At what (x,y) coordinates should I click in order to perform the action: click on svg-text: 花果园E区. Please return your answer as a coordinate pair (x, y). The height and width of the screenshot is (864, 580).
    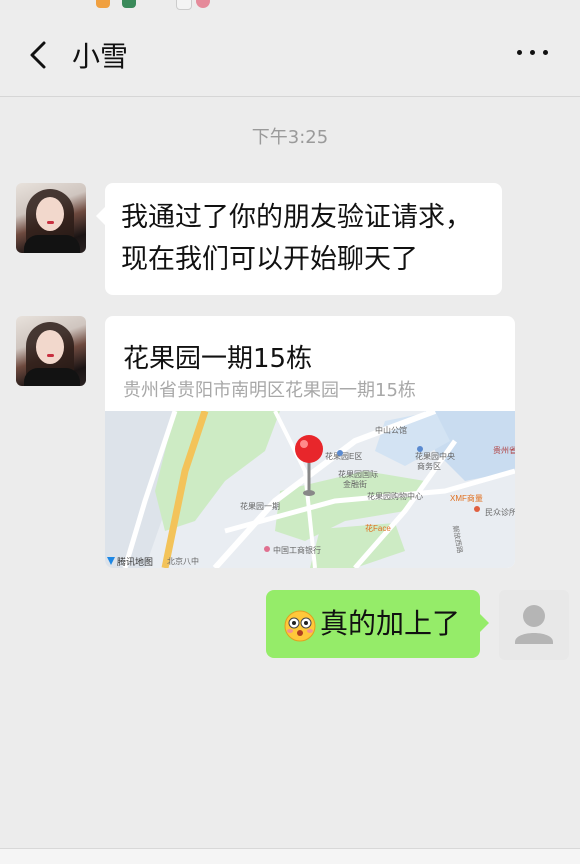
    Looking at the image, I should click on (343, 456).